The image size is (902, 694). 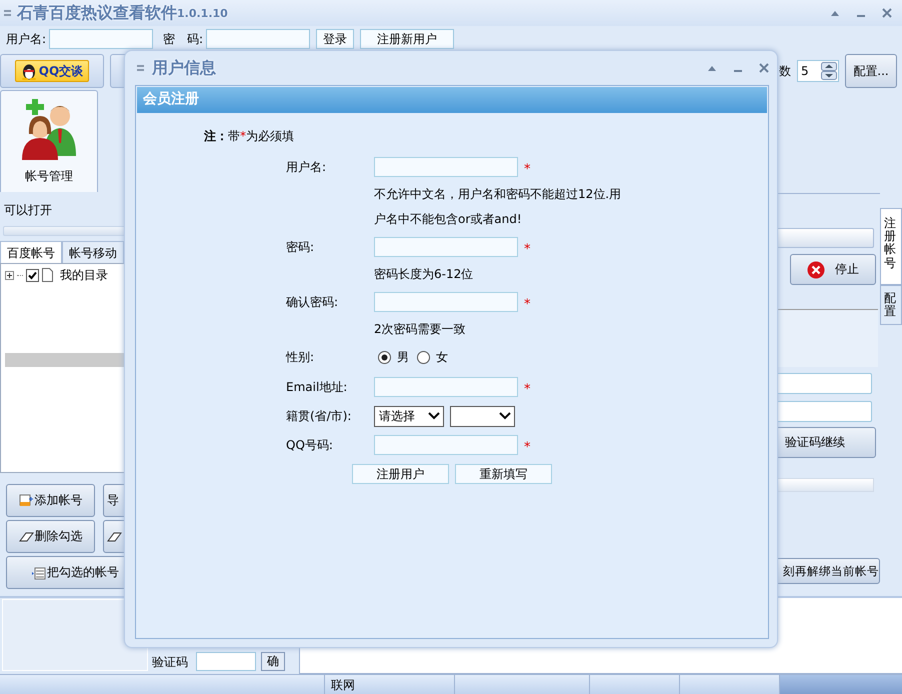 What do you see at coordinates (26, 39) in the screenshot?
I see `username-label: 用户名:` at bounding box center [26, 39].